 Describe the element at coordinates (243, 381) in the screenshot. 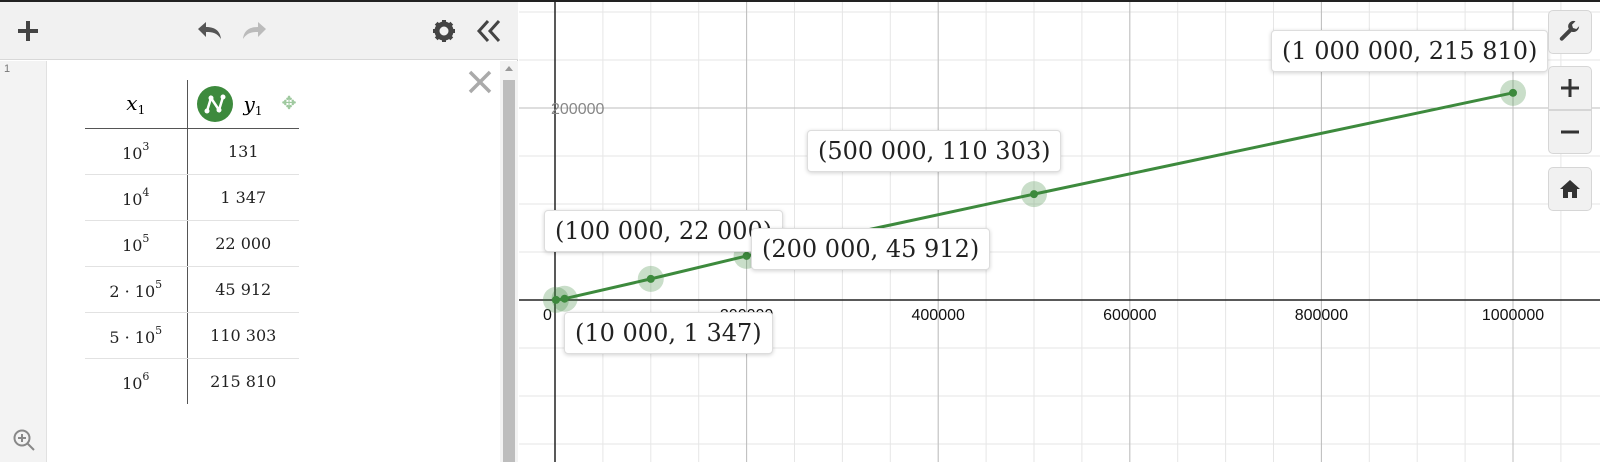

I see `cell-y: 215 810` at that location.